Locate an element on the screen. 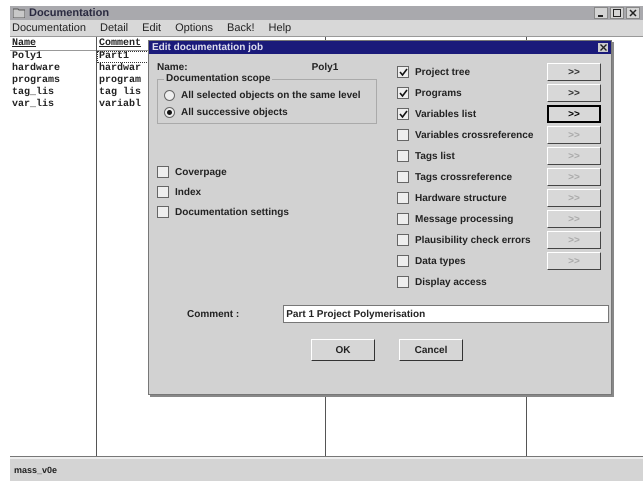 This screenshot has width=643, height=481. status-text: mass_v0e is located at coordinates (36, 470).